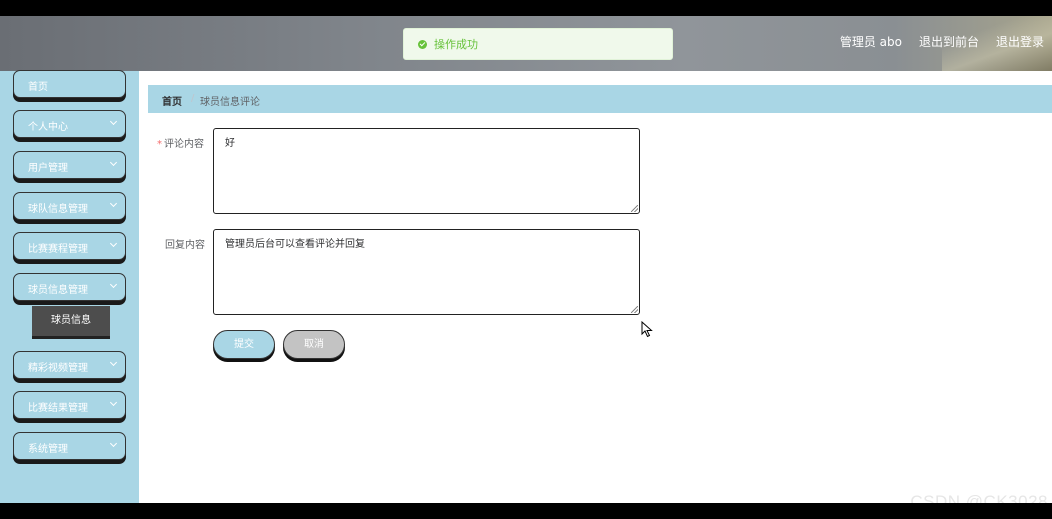  I want to click on cancel-button-label: 取消, so click(314, 344).